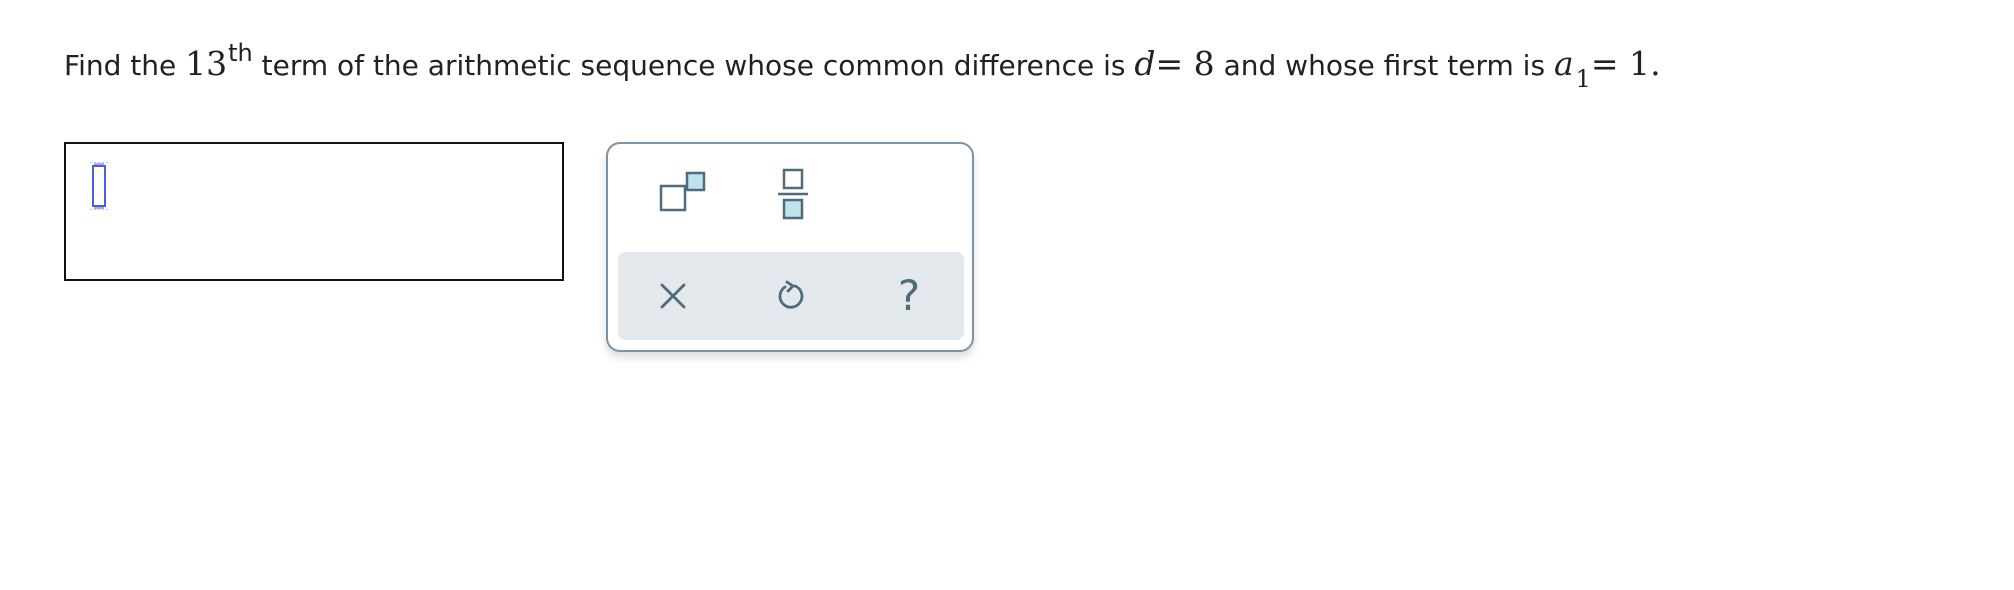 The width and height of the screenshot is (2014, 590). Describe the element at coordinates (1620, 63) in the screenshot. I see `first-term-value: = 1` at that location.